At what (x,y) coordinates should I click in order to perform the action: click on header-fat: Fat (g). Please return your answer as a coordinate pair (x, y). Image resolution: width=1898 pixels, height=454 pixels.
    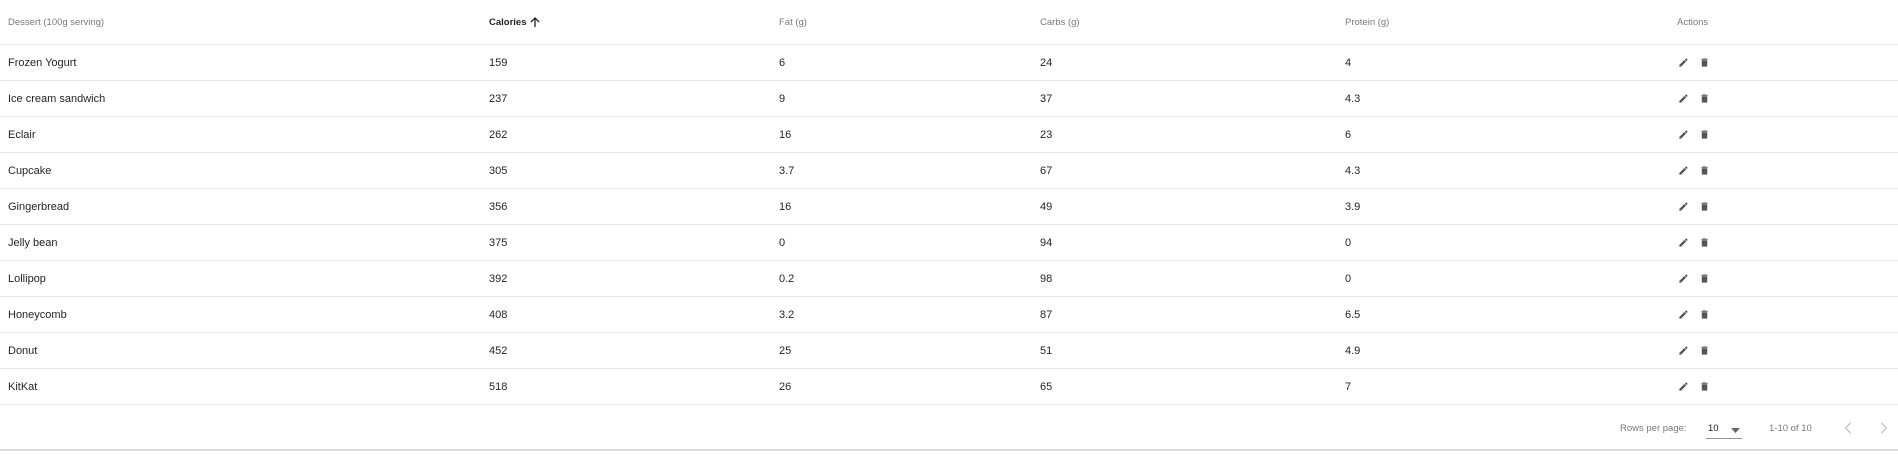
    Looking at the image, I should click on (793, 22).